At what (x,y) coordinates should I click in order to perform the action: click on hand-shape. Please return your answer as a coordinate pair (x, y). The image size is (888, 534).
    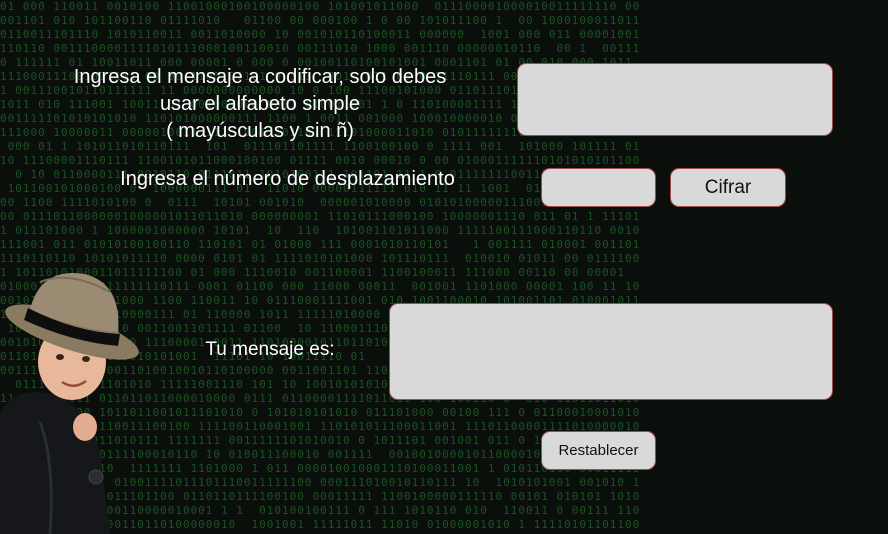
    Looking at the image, I should click on (85, 427).